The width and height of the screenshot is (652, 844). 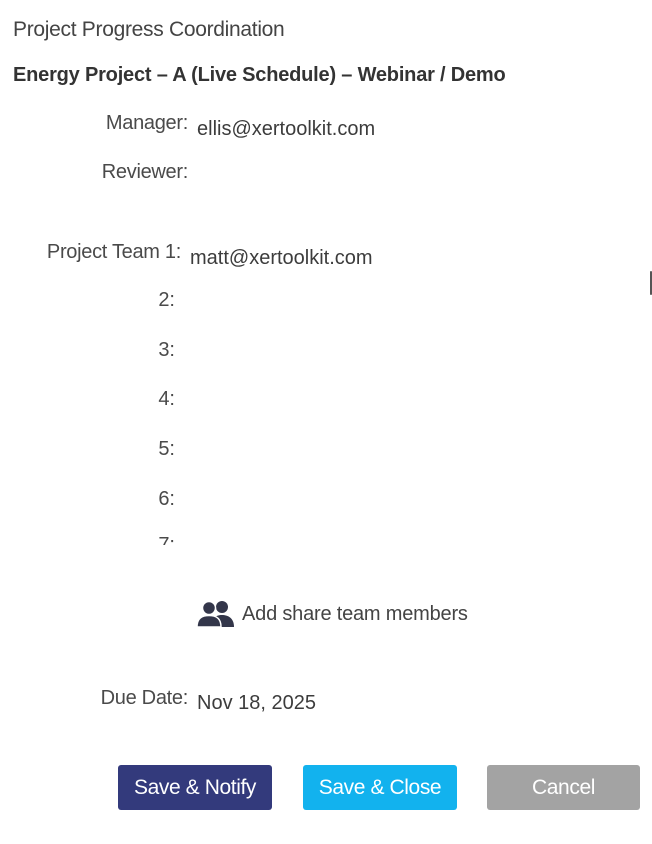 I want to click on team-member-number: 2:, so click(x=166, y=300).